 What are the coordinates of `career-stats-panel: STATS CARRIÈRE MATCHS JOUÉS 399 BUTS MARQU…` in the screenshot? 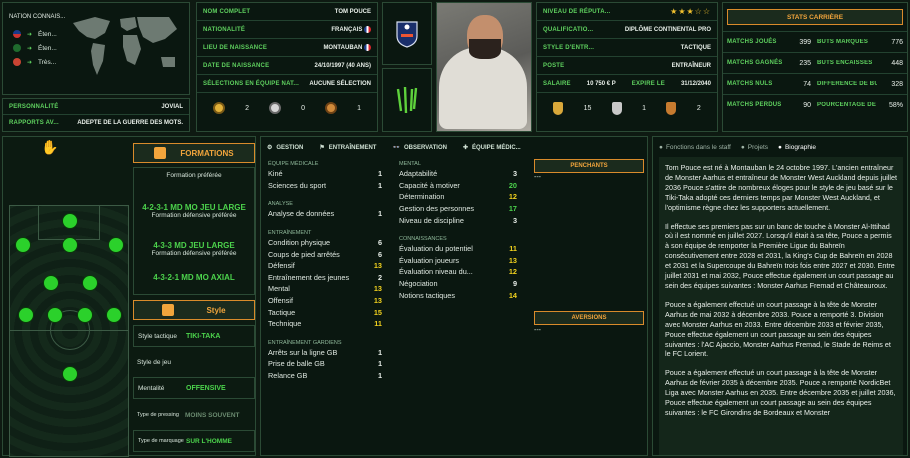 It's located at (815, 67).